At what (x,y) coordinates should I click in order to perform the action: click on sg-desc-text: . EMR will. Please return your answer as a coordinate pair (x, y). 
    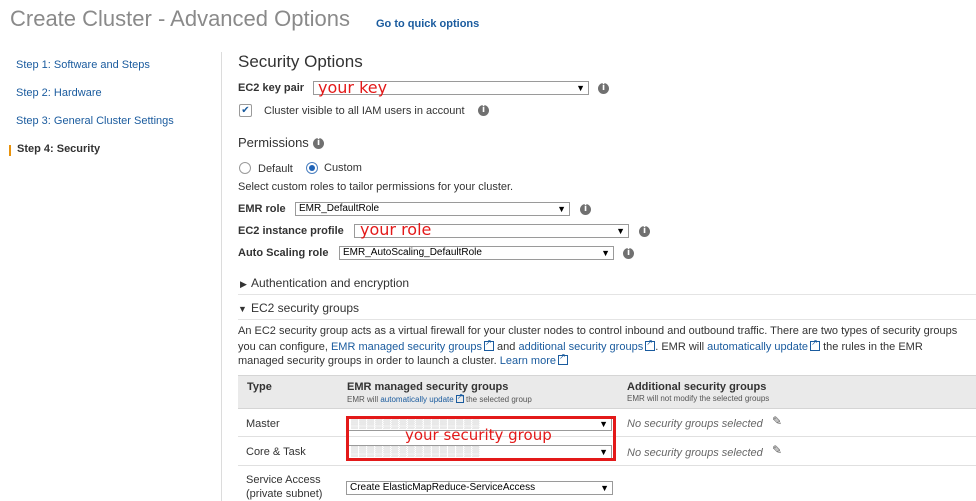
    Looking at the image, I should click on (680, 347).